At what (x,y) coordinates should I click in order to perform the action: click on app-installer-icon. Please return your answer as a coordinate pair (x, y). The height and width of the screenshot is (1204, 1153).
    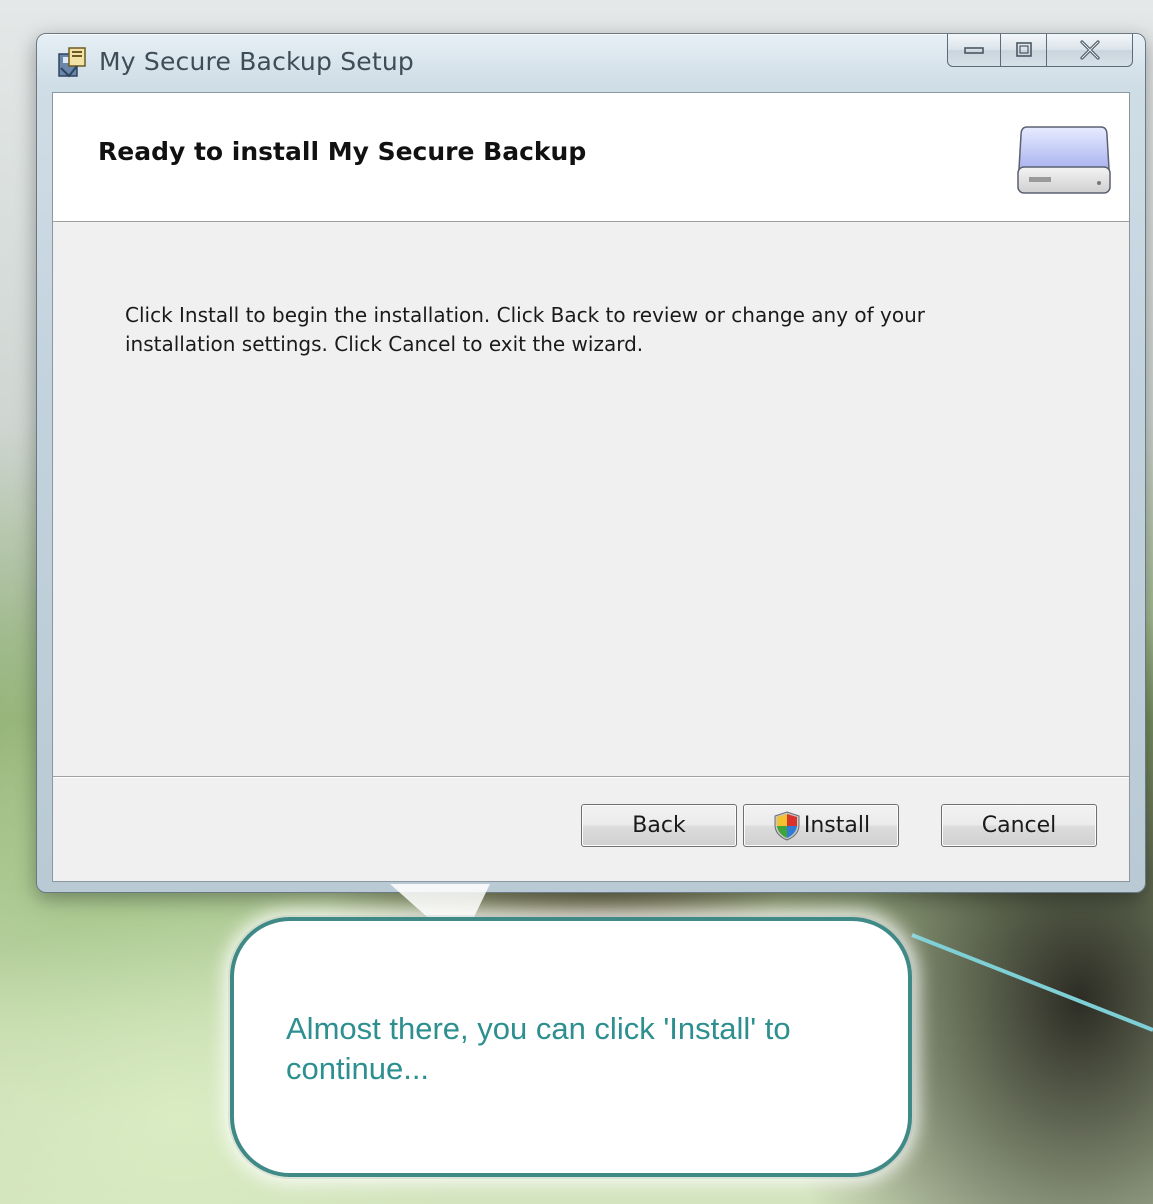
    Looking at the image, I should click on (72, 62).